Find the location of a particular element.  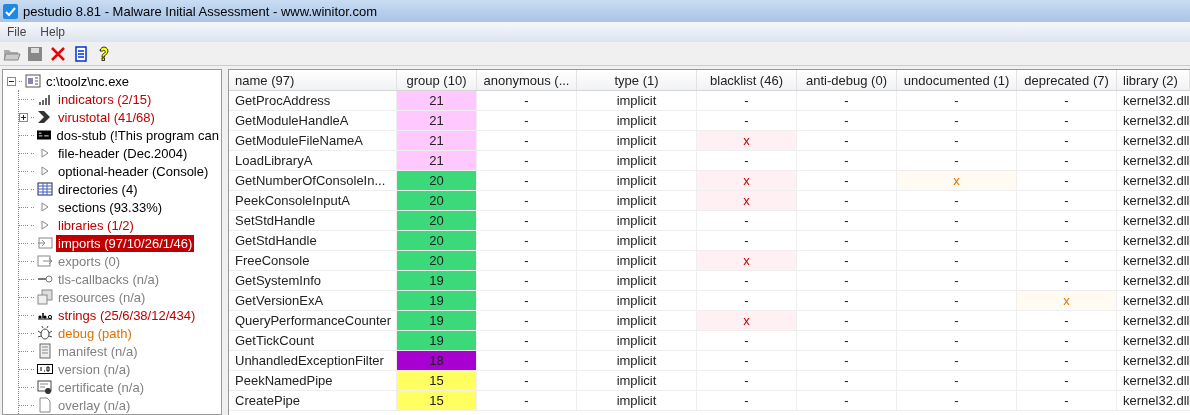

column-header: name (97) is located at coordinates (313, 80).